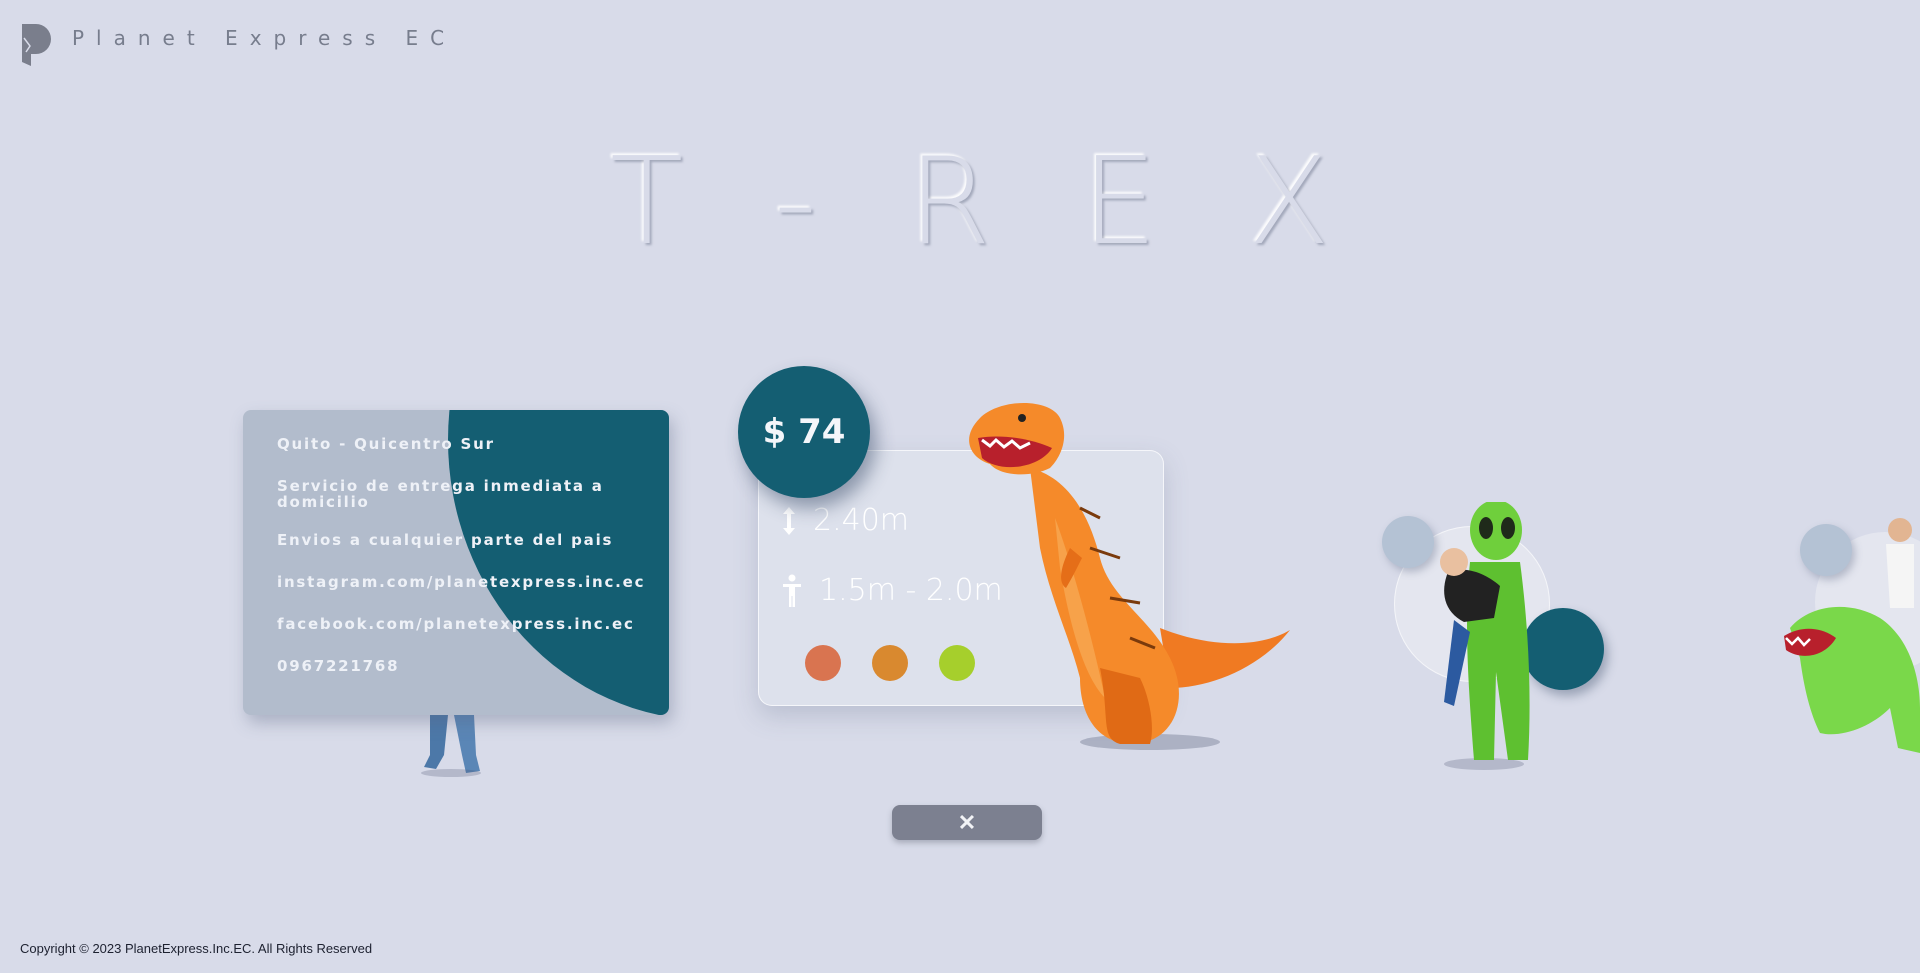 This screenshot has height=973, width=1920. I want to click on instagram-link: instagram.com/planetexpress.inc.ec, so click(463, 582).